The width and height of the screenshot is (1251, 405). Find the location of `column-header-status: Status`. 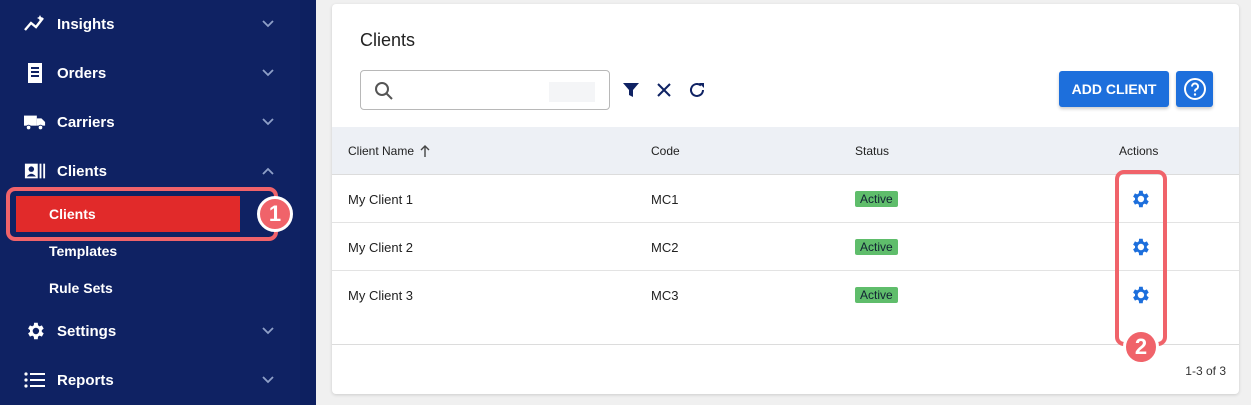

column-header-status: Status is located at coordinates (872, 151).